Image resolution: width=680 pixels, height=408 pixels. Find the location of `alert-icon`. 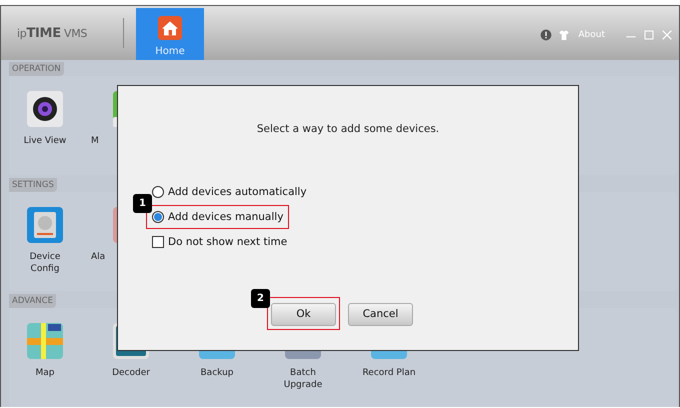

alert-icon is located at coordinates (546, 35).